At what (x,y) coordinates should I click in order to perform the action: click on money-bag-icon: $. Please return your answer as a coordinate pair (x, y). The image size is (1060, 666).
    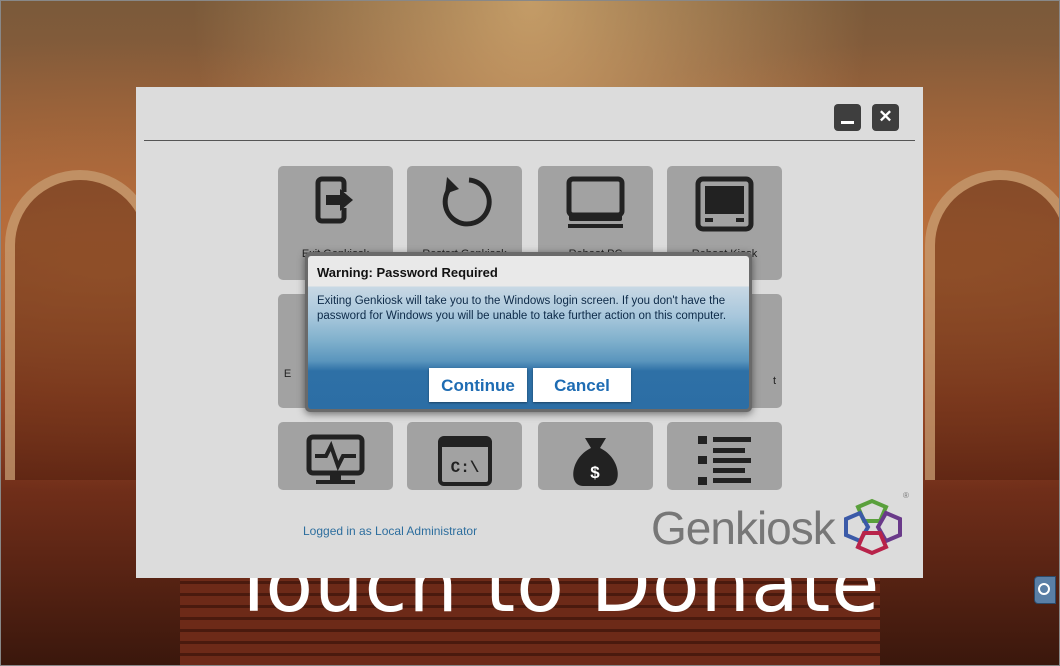
    Looking at the image, I should click on (595, 462).